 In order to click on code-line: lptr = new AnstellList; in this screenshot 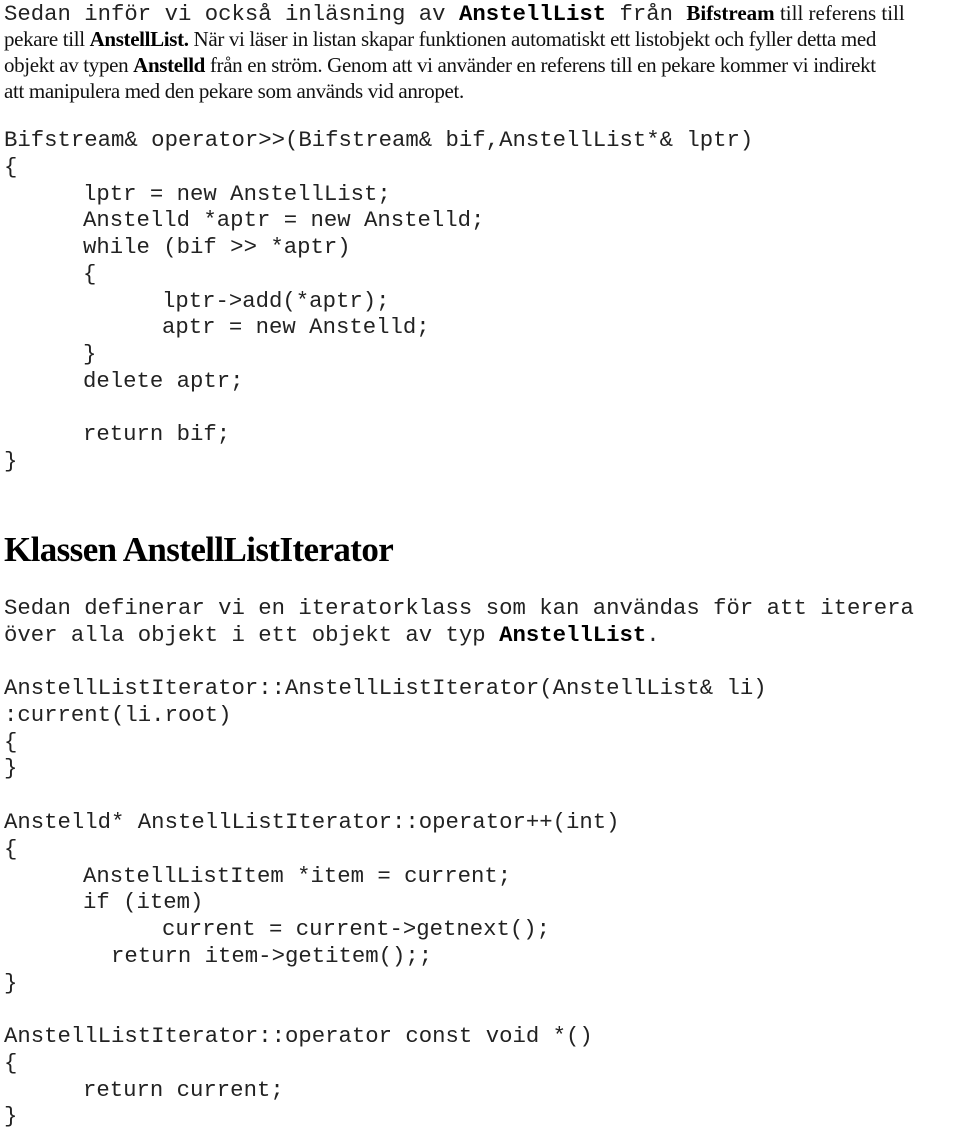, I will do `click(237, 194)`.